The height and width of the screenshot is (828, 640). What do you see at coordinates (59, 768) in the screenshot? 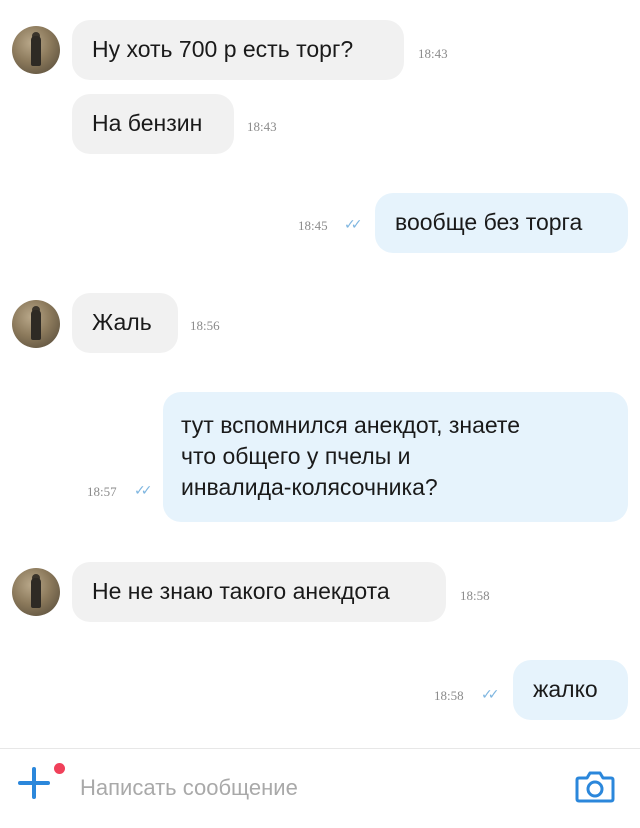
I see `notification-badge` at bounding box center [59, 768].